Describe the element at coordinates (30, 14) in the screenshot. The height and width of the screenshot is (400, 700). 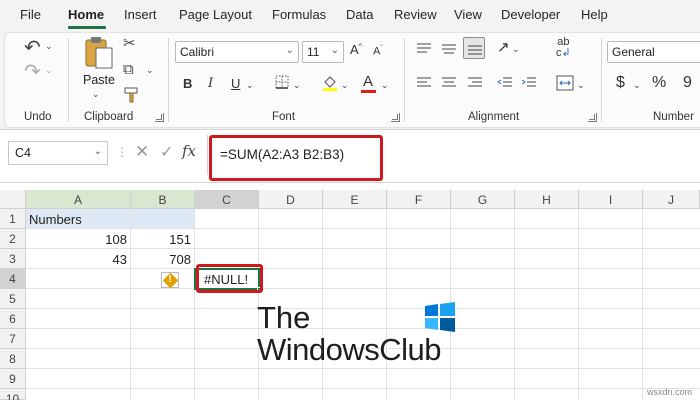
I see `tab-file: File` at that location.